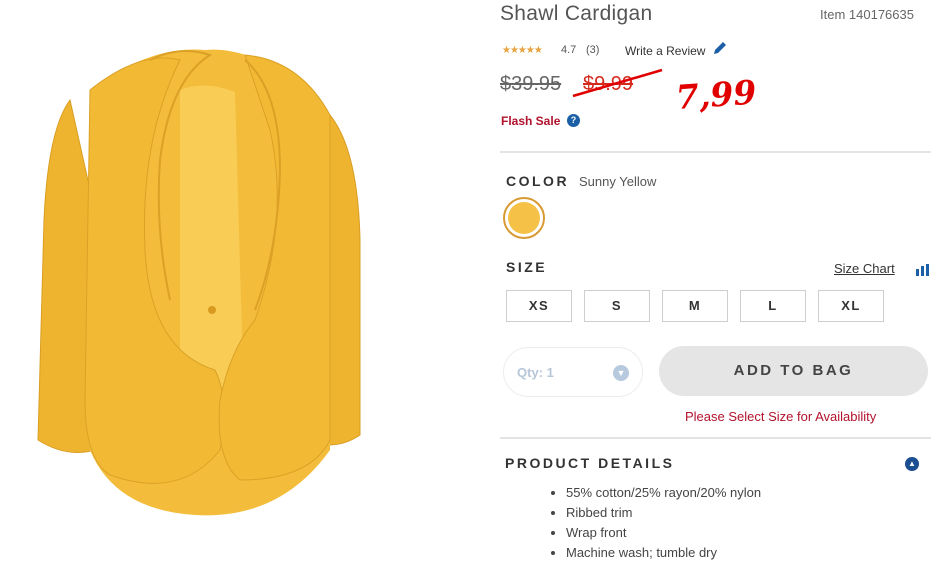 This screenshot has height=563, width=931. Describe the element at coordinates (531, 121) in the screenshot. I see `flash-sale-label: Flash Sale` at that location.